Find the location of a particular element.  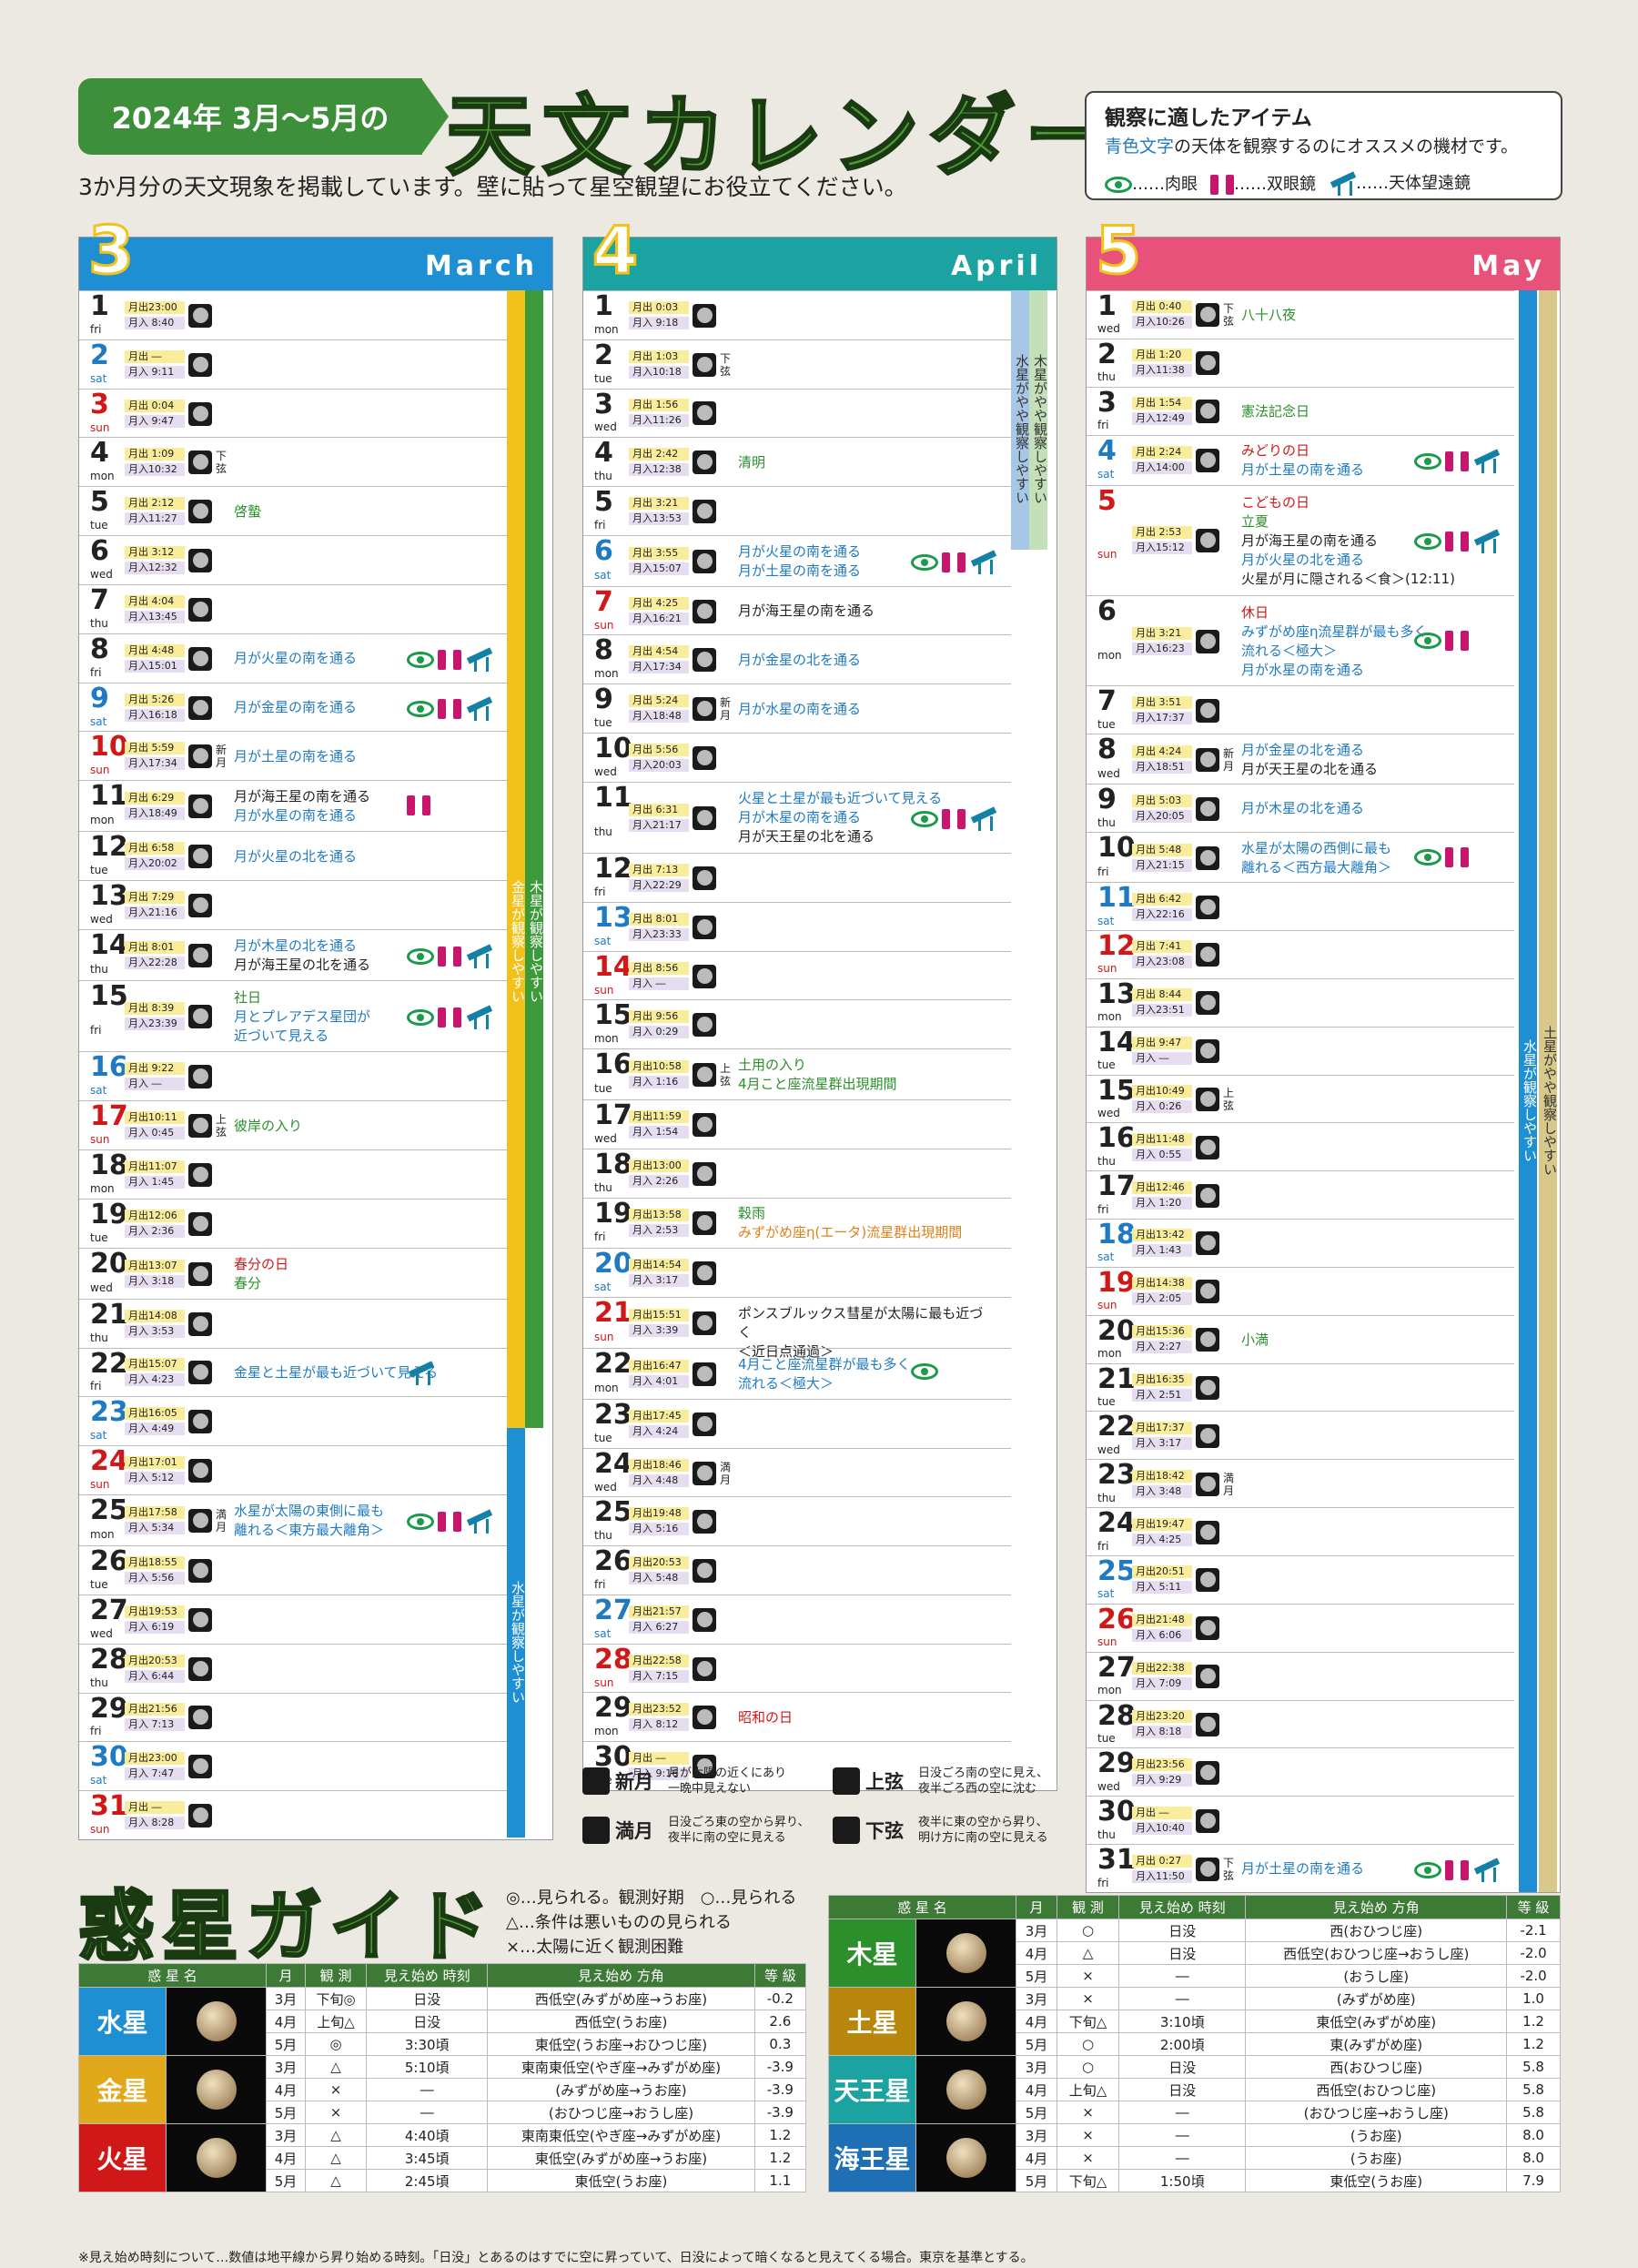

day-number: 30 is located at coordinates (1117, 1812).